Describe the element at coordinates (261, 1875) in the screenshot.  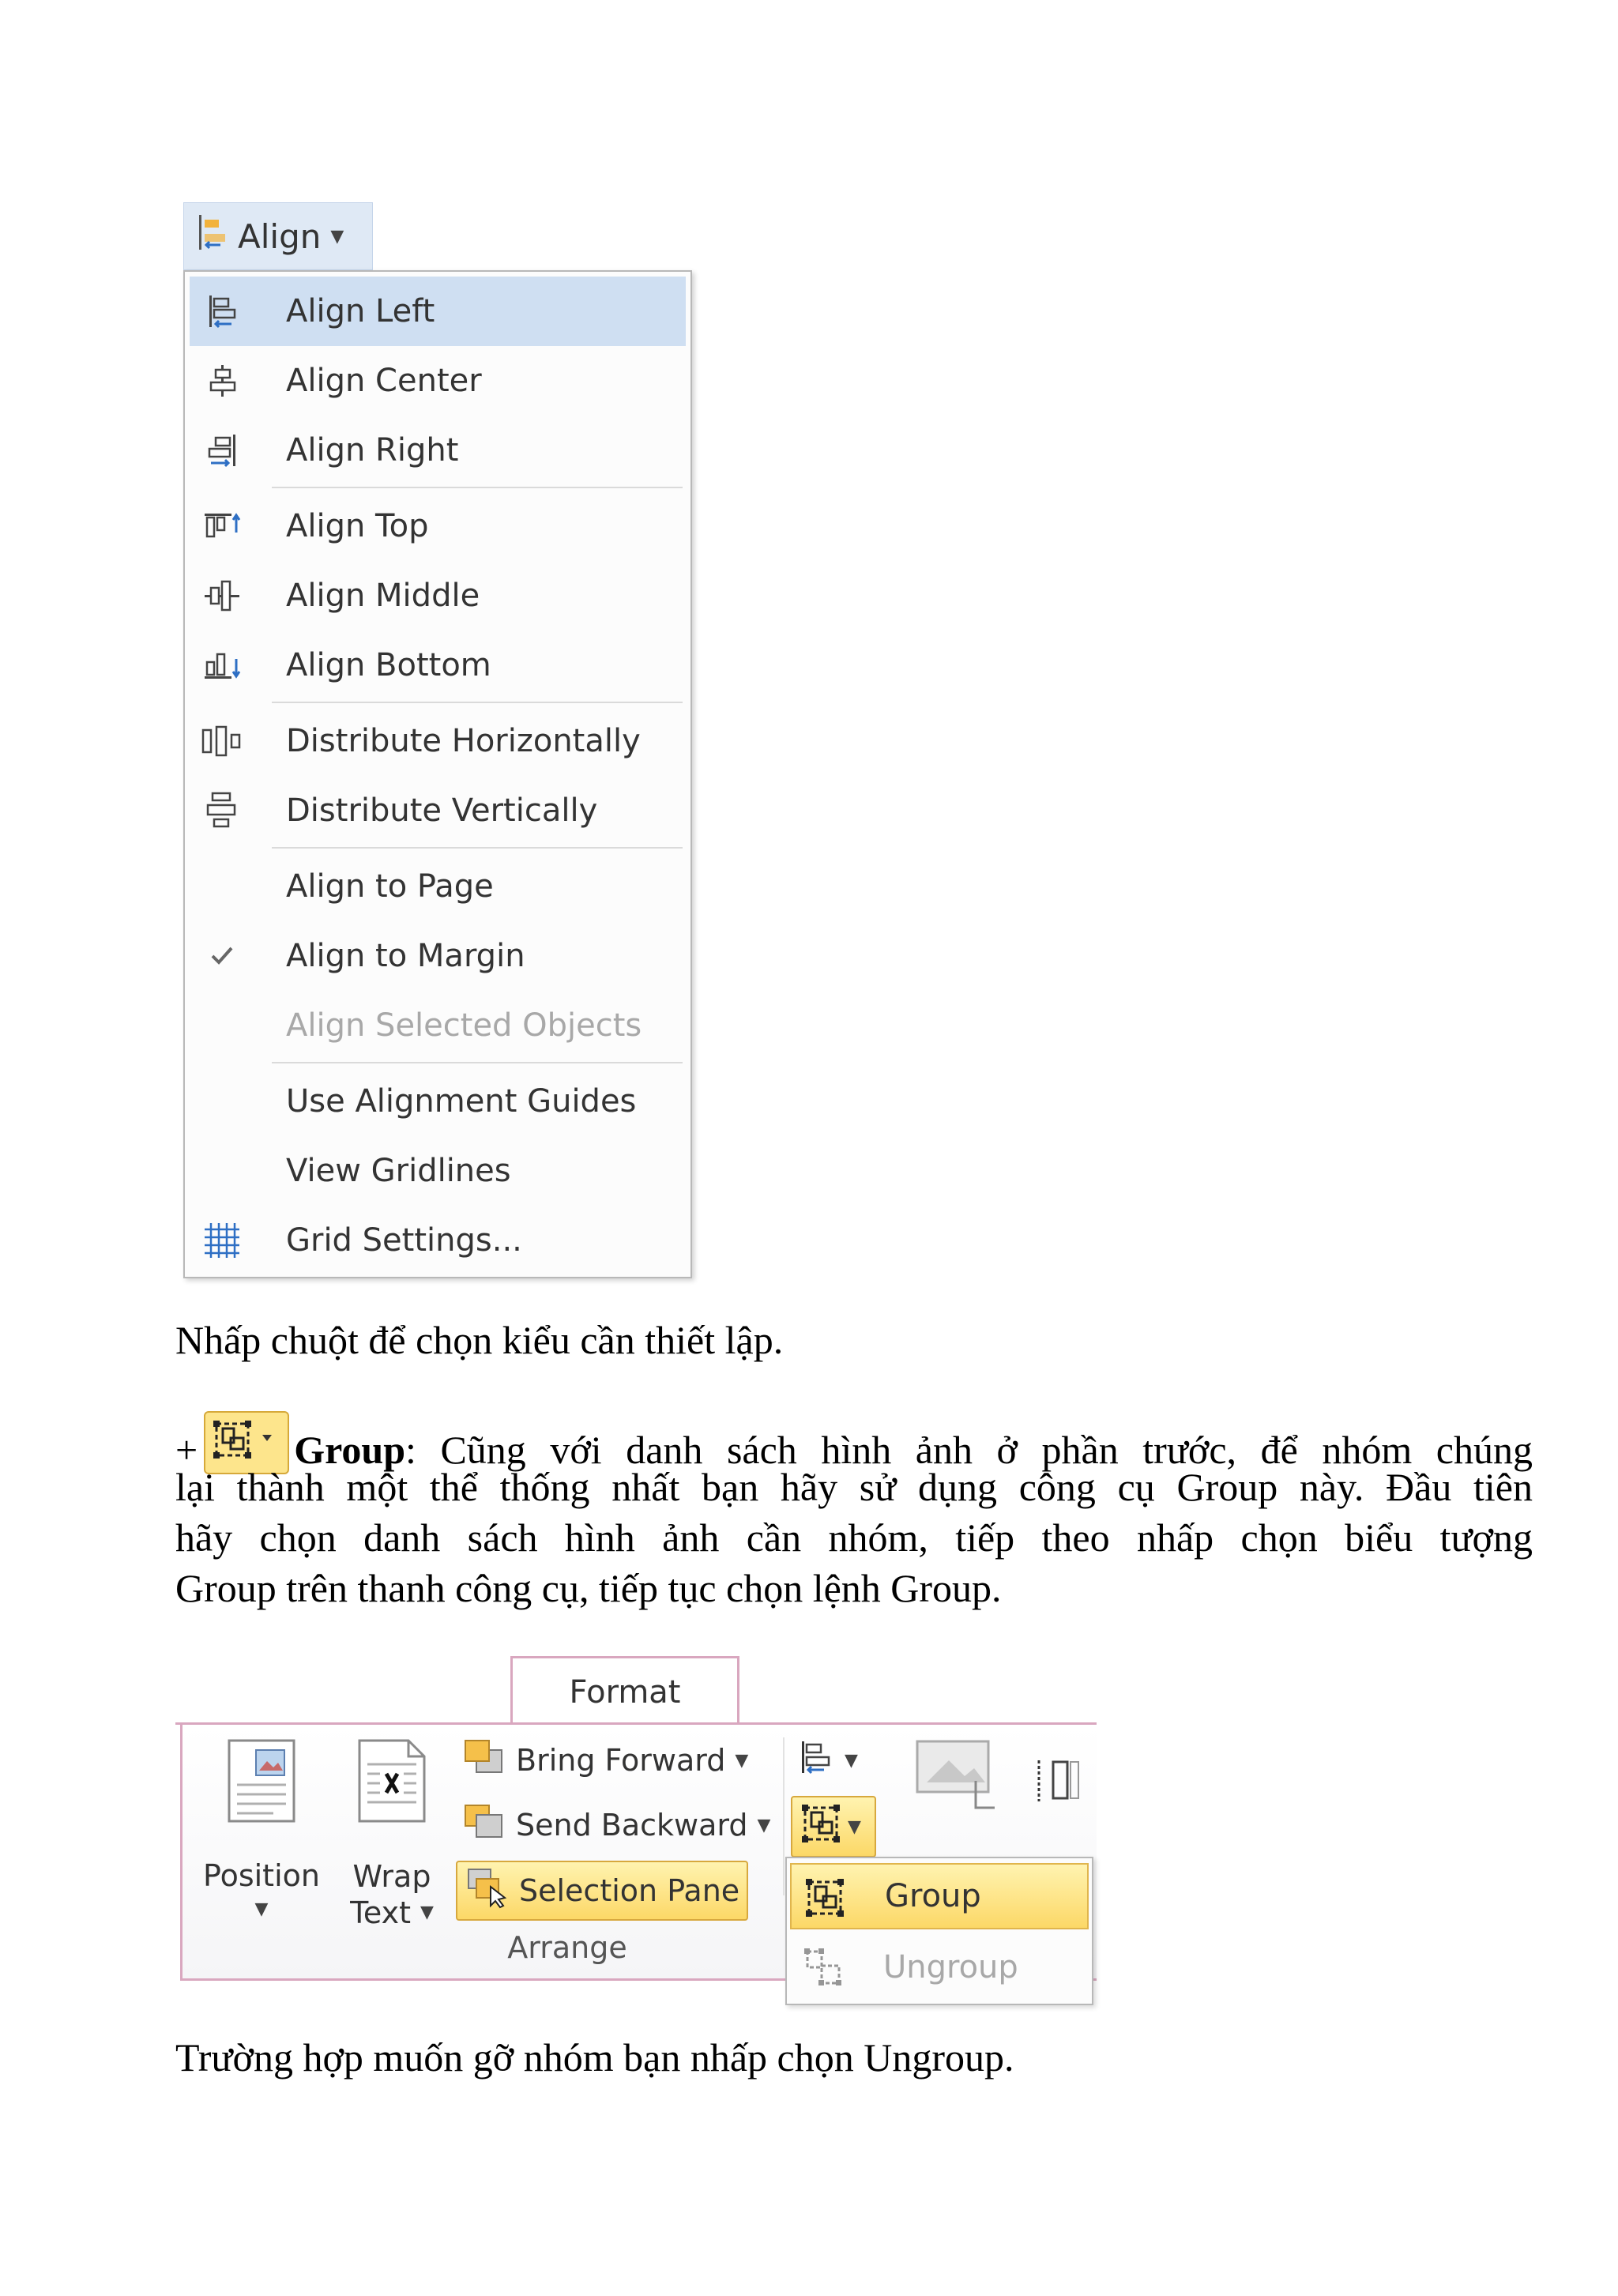
I see `position-label: Position` at that location.